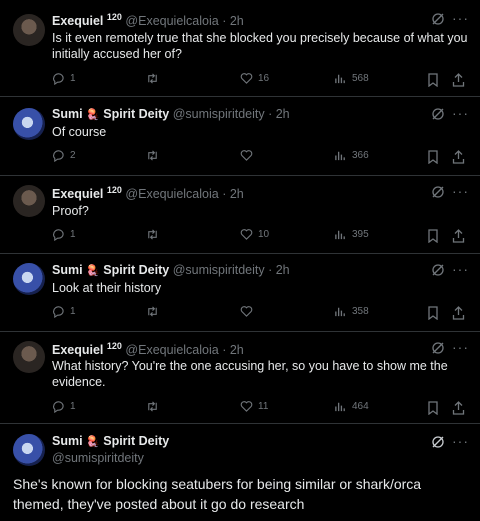 This screenshot has width=480, height=521. Describe the element at coordinates (351, 155) in the screenshot. I see `views-button: 366` at that location.